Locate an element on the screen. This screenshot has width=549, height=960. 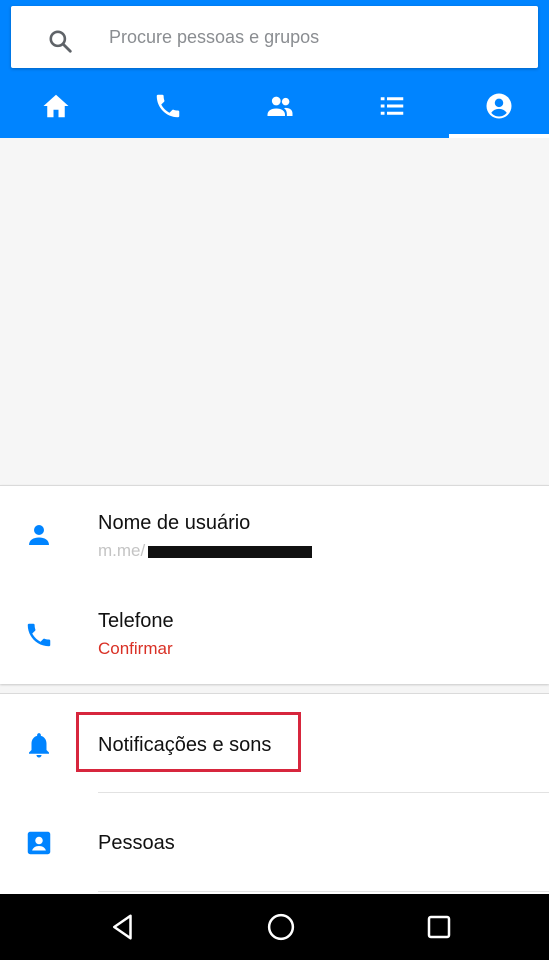
list-icon is located at coordinates (392, 106).